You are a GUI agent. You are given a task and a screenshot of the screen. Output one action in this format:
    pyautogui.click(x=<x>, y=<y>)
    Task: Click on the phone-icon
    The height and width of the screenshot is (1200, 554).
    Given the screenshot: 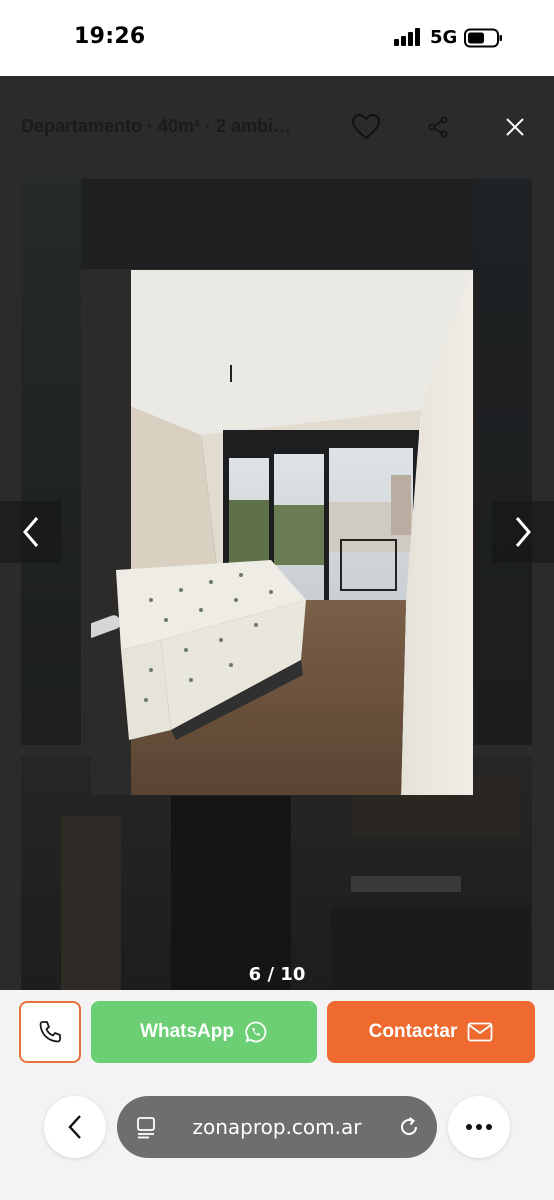 What is the action you would take?
    pyautogui.click(x=50, y=1032)
    